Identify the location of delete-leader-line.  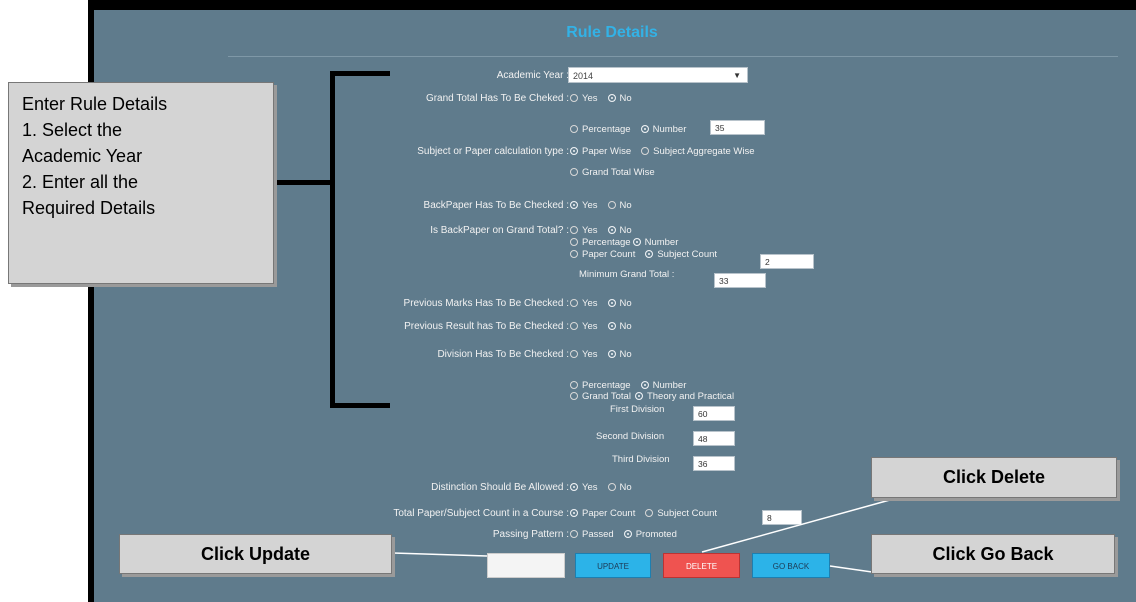
(799, 525).